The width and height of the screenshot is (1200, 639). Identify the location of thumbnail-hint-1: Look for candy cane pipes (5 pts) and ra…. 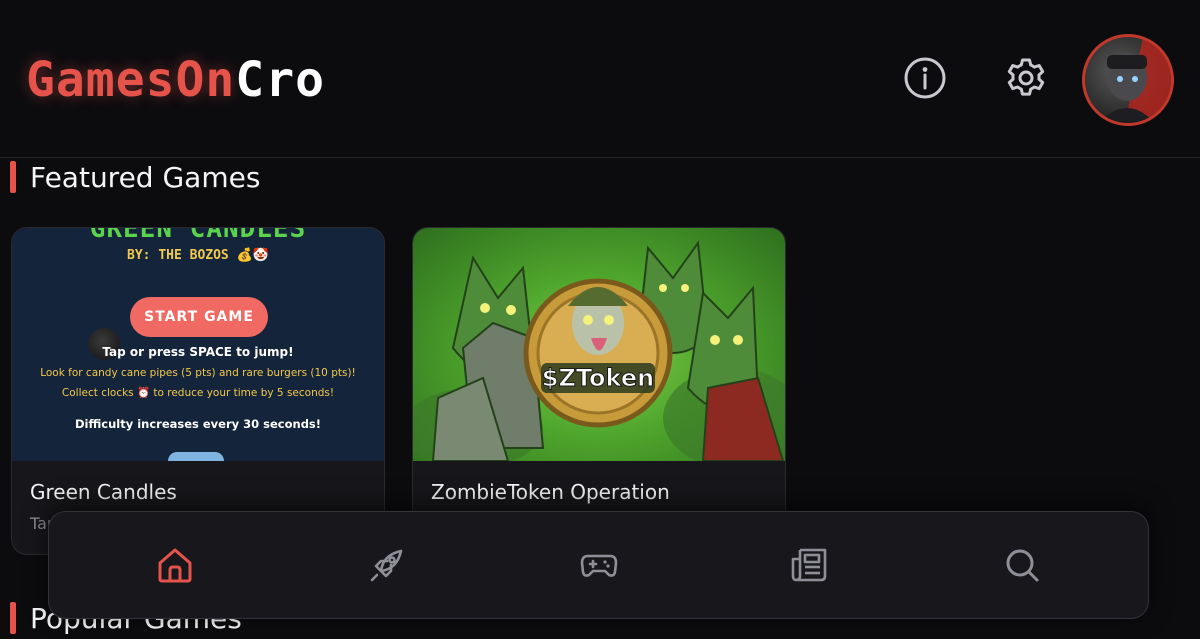
(198, 373).